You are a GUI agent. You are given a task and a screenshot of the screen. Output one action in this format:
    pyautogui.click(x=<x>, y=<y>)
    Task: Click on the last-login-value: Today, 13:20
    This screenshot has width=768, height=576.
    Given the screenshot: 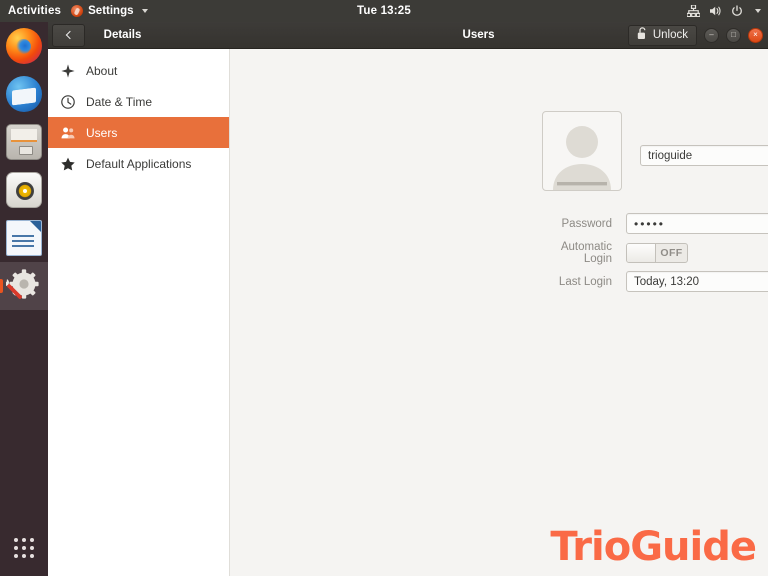 What is the action you would take?
    pyautogui.click(x=697, y=281)
    